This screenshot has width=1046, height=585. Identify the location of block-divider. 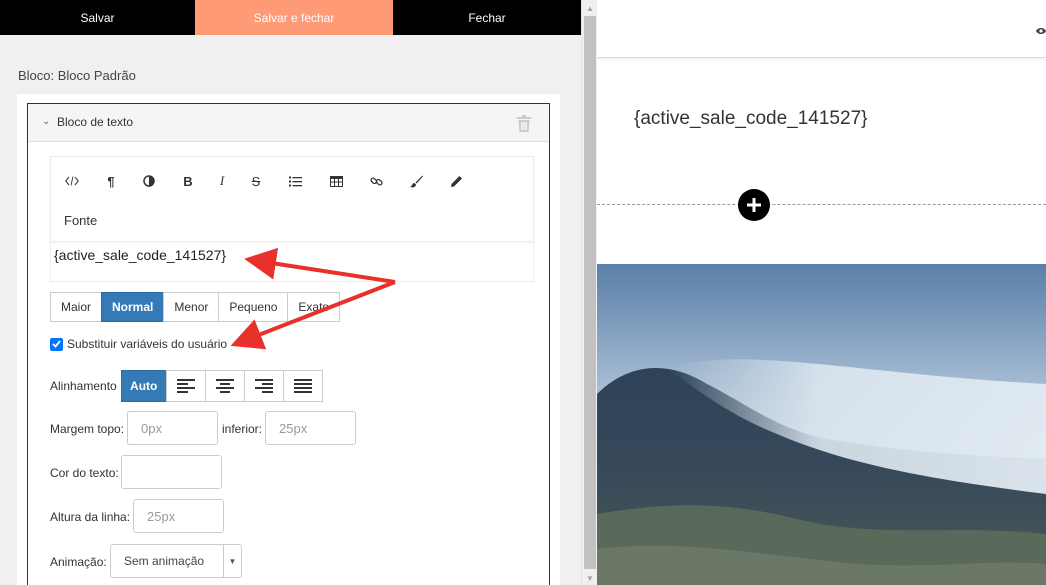
(821, 204).